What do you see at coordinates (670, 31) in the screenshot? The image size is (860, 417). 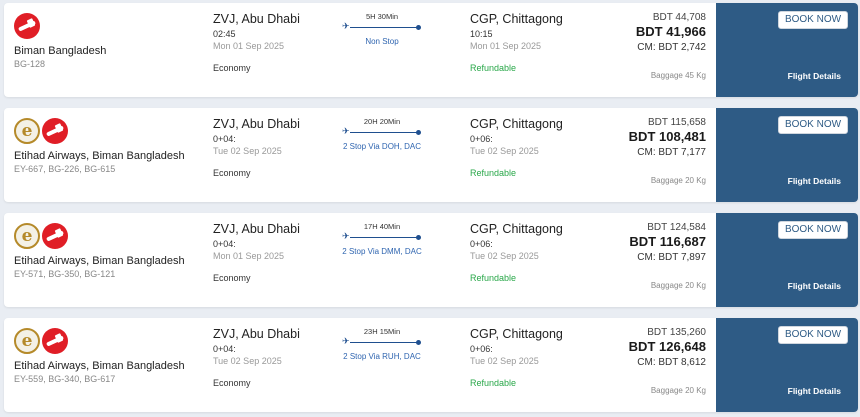 I see `net-fare: BDT 41,966` at bounding box center [670, 31].